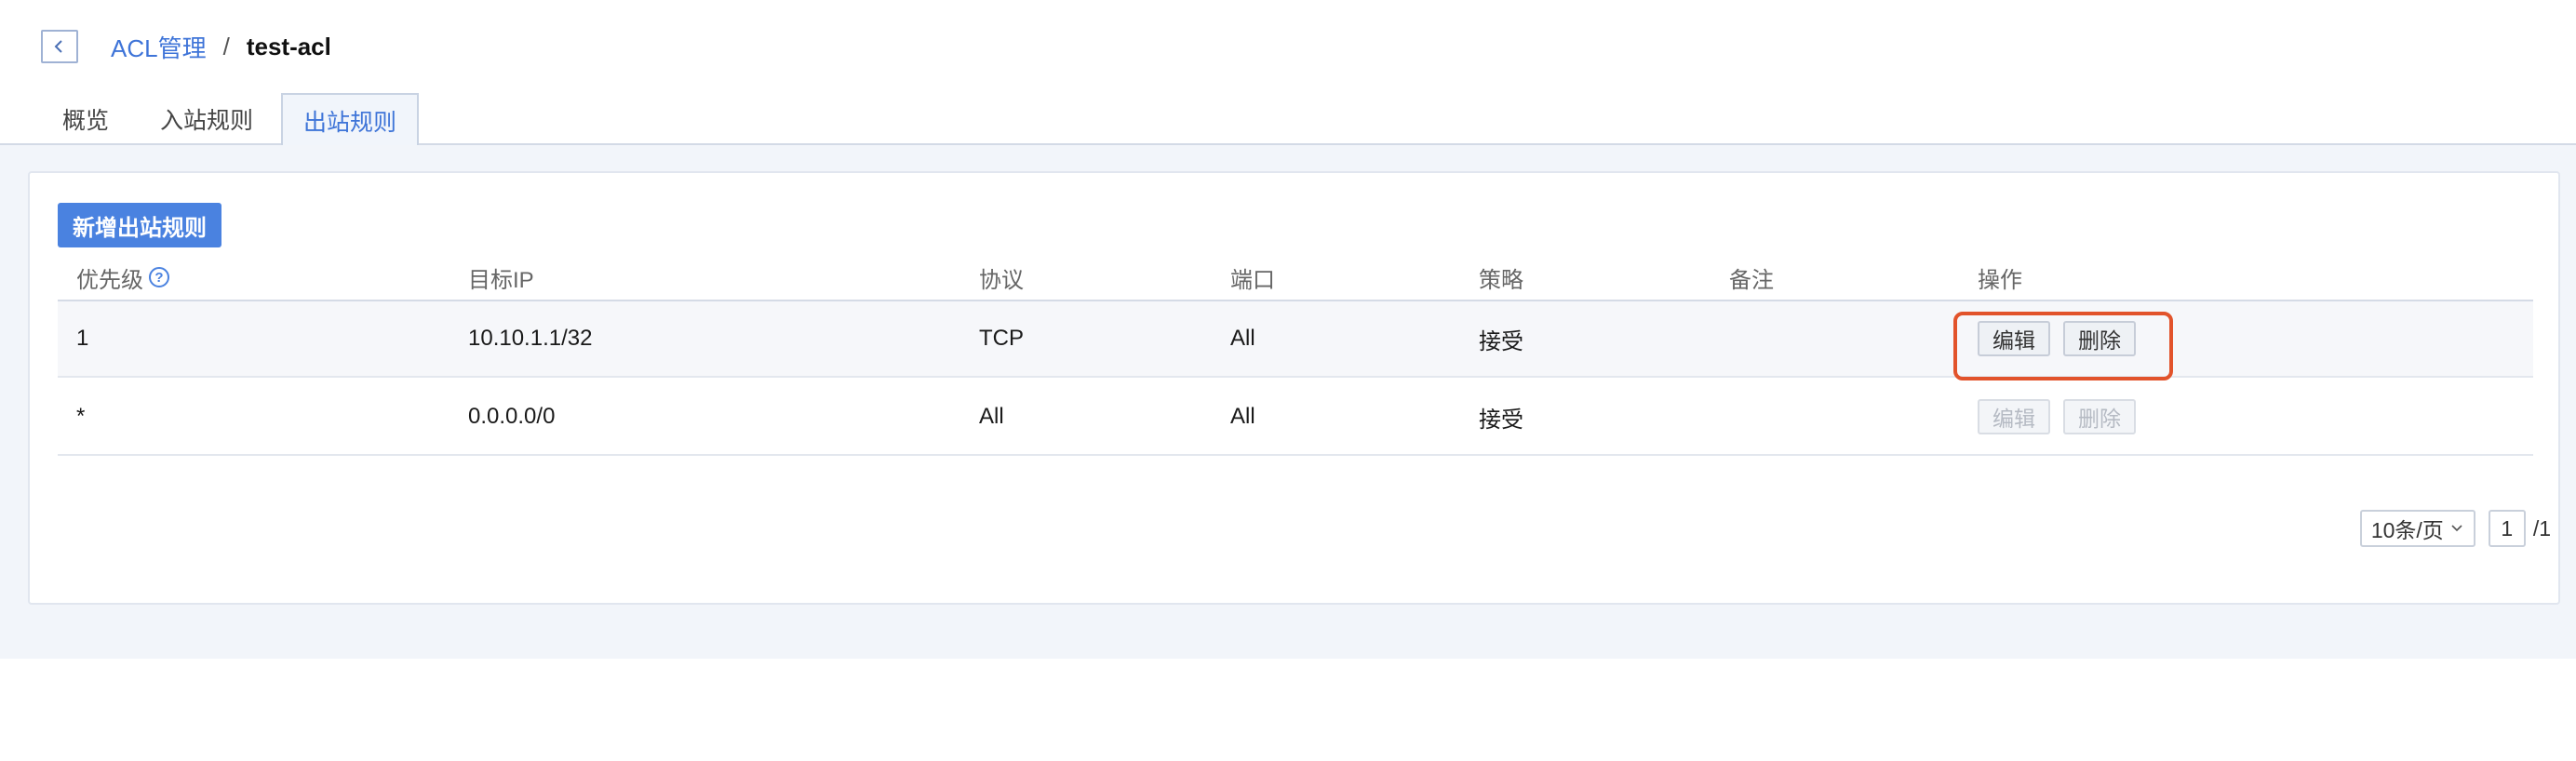 Image resolution: width=2576 pixels, height=761 pixels. I want to click on page-size-select: 10条/页, so click(2417, 528).